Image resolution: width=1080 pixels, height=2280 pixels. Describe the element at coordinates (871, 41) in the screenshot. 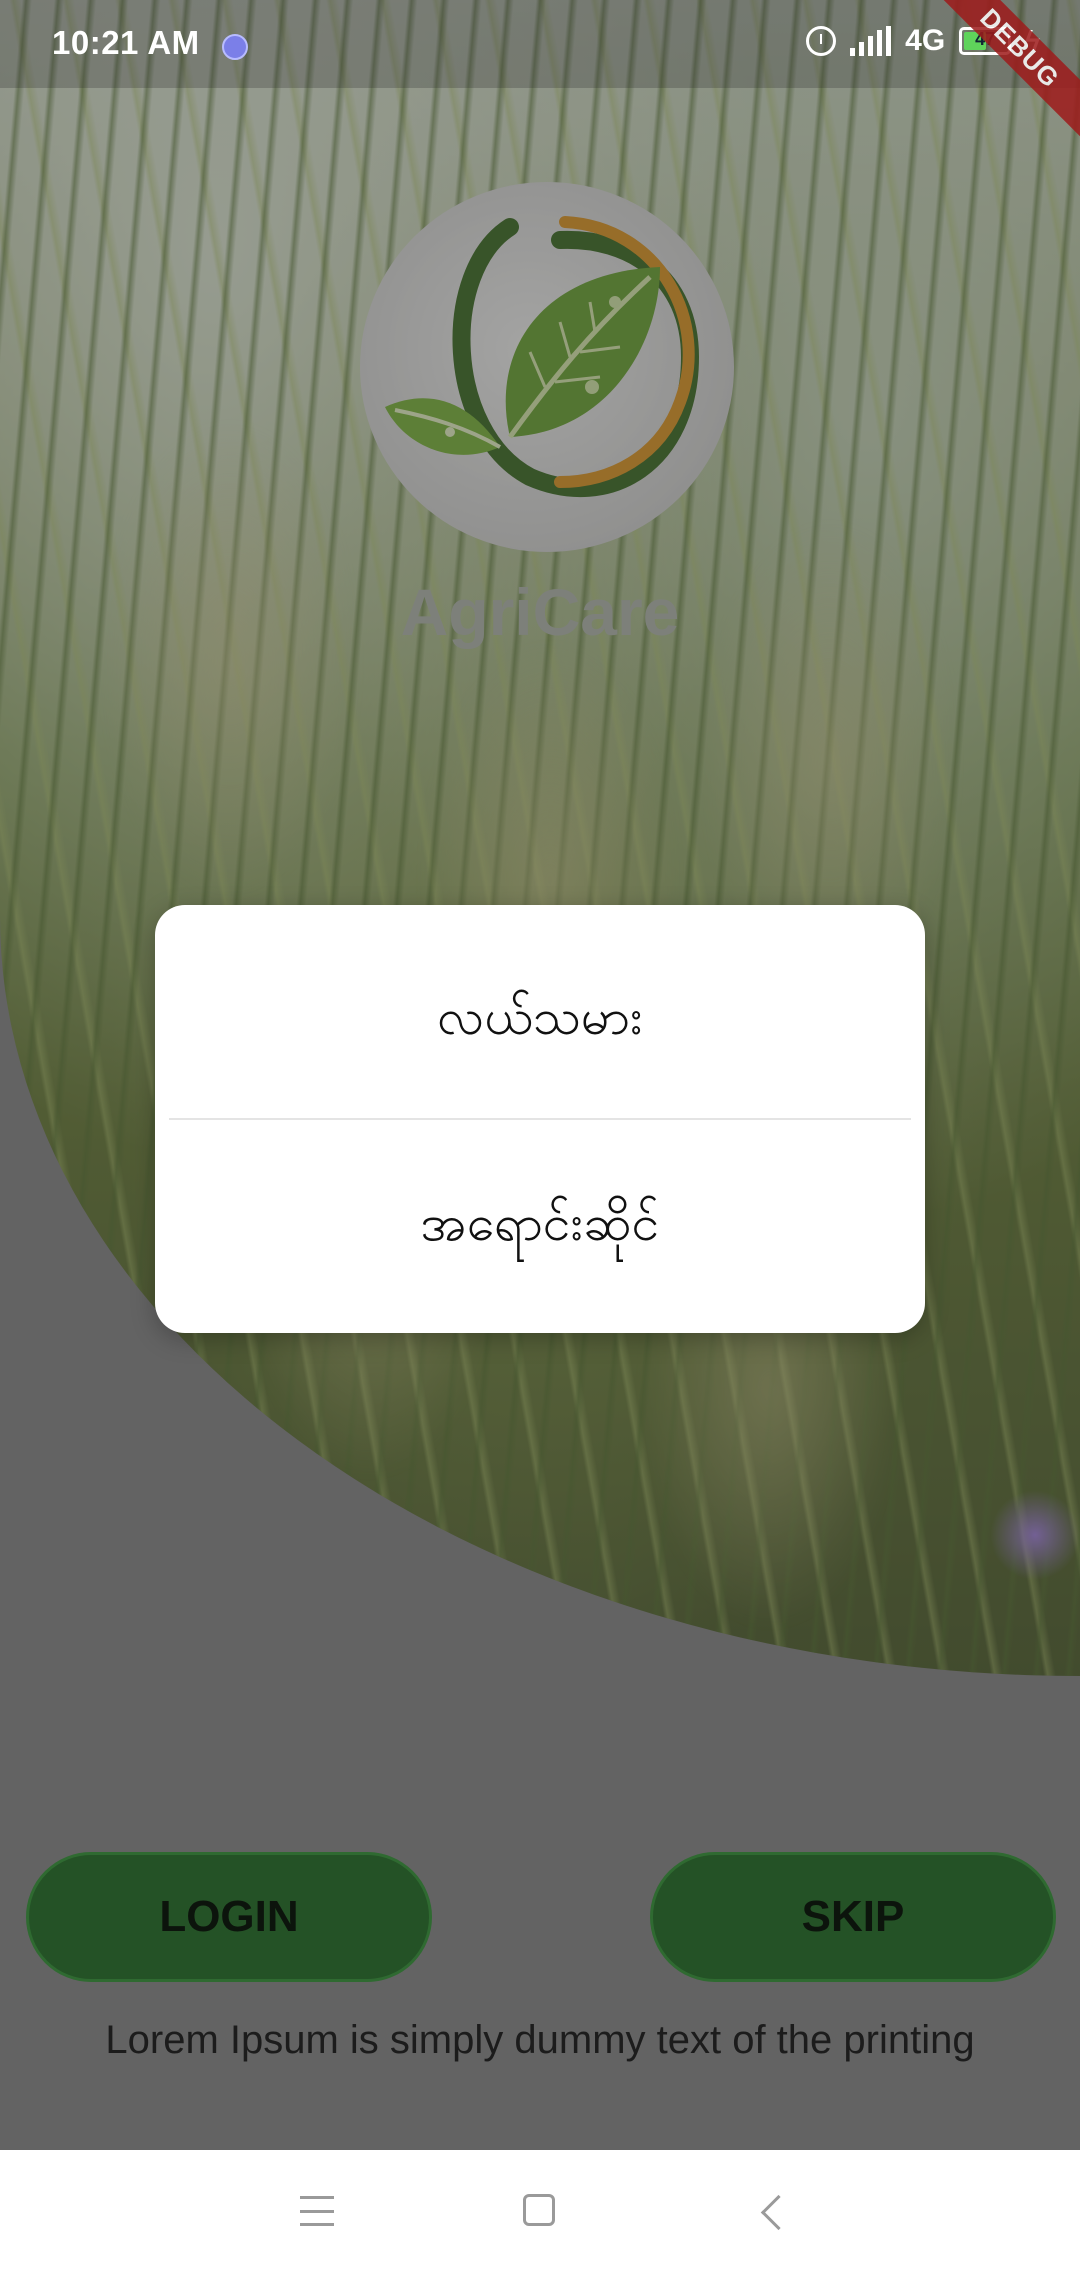

I see `signal-icon` at that location.